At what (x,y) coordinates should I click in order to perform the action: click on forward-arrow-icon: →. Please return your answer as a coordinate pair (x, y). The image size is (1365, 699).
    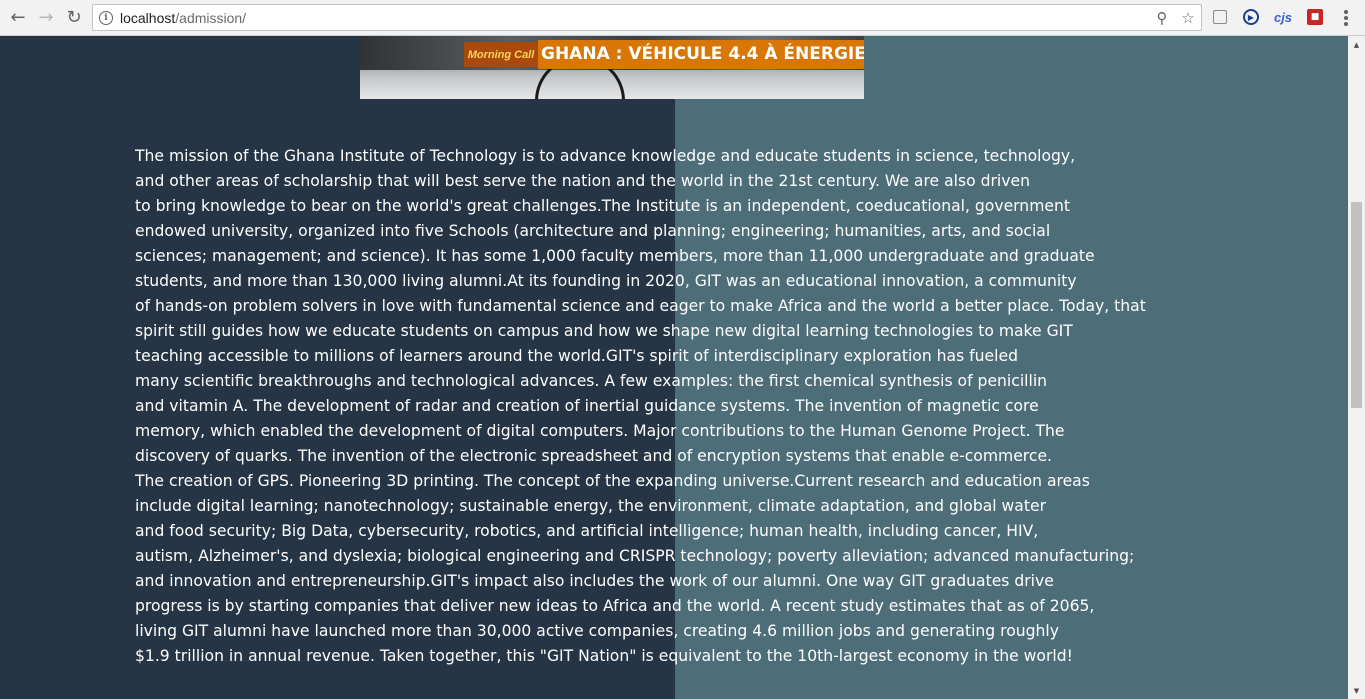
    Looking at the image, I should click on (46, 18).